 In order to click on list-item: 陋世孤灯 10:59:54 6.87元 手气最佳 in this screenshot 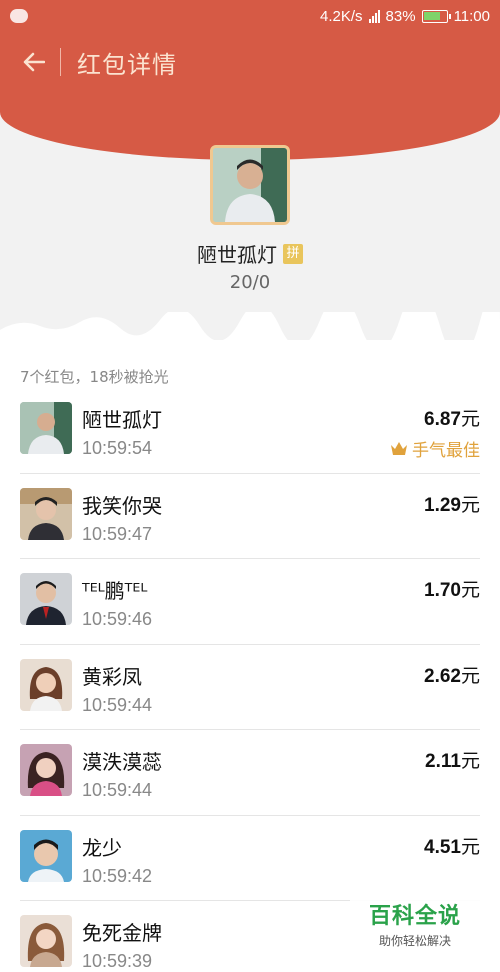, I will do `click(250, 431)`.